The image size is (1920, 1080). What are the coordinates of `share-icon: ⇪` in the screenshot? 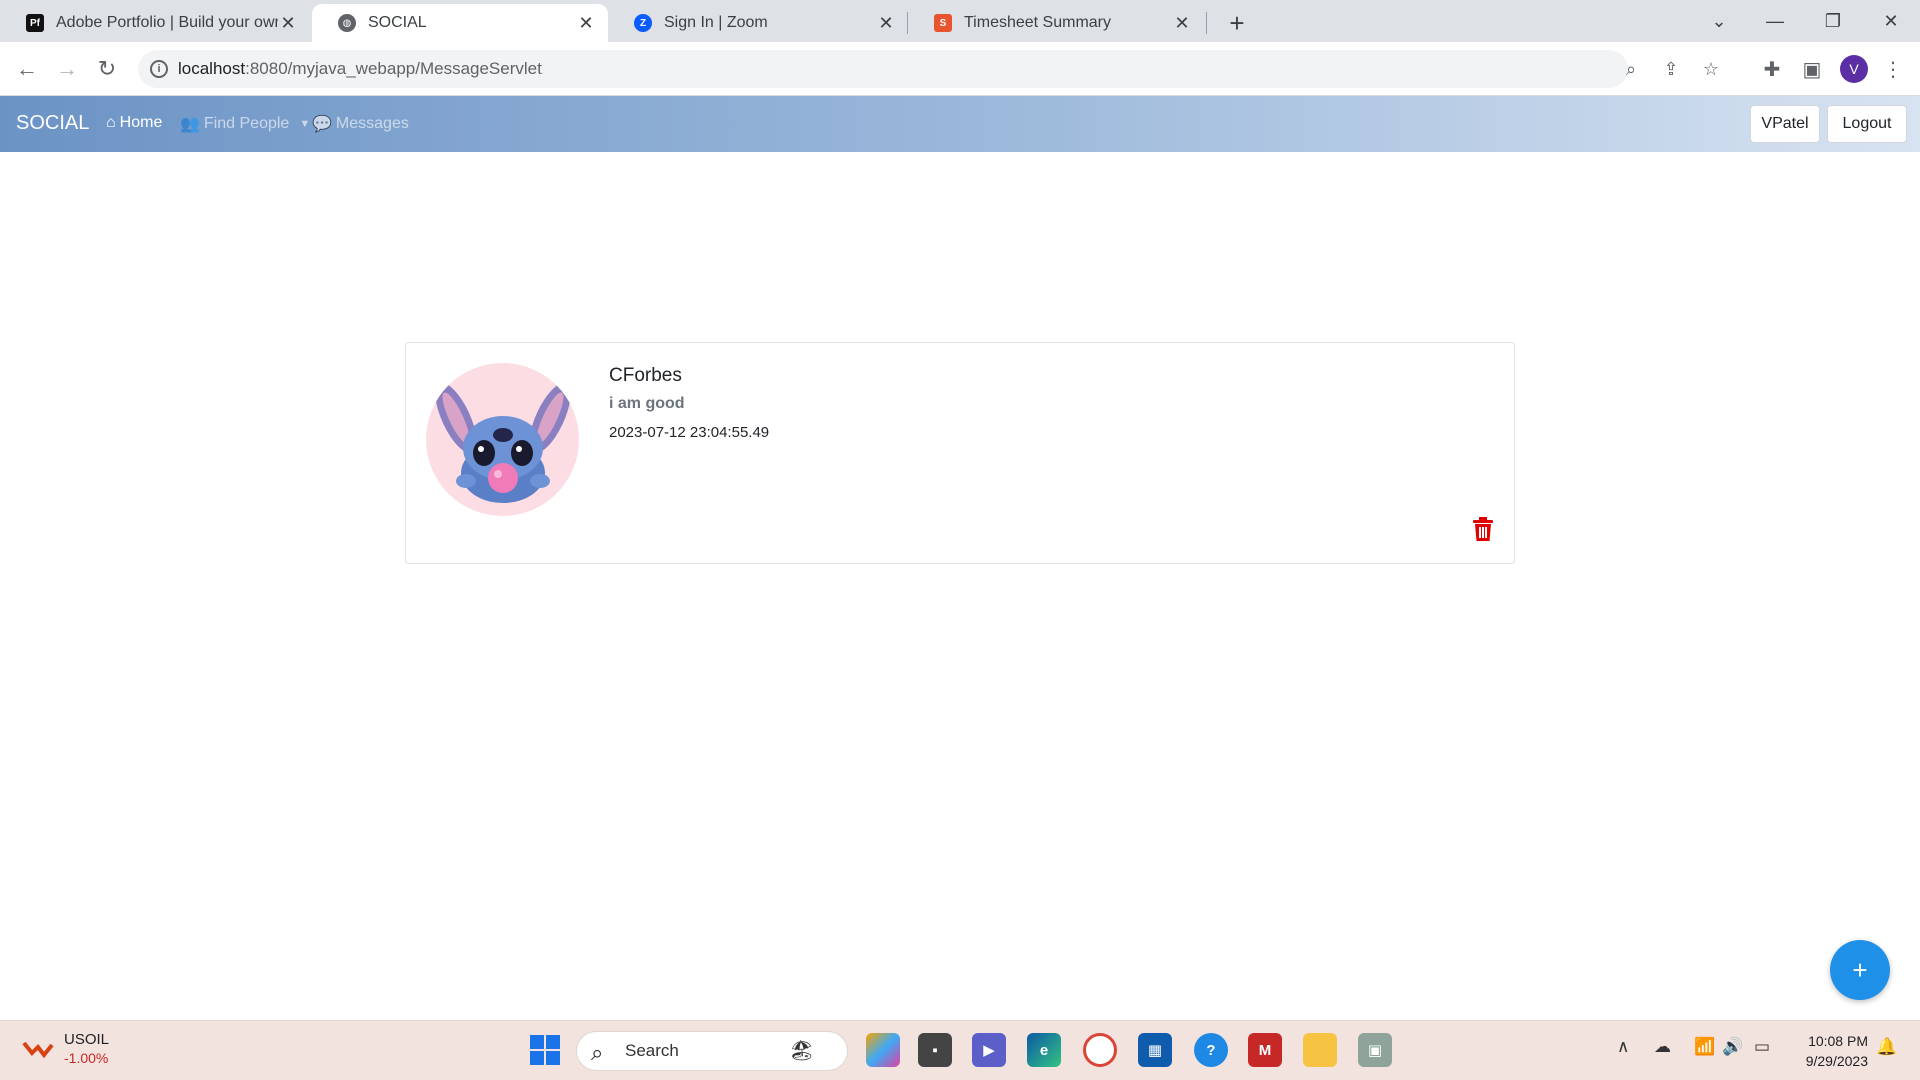 It's located at (1671, 69).